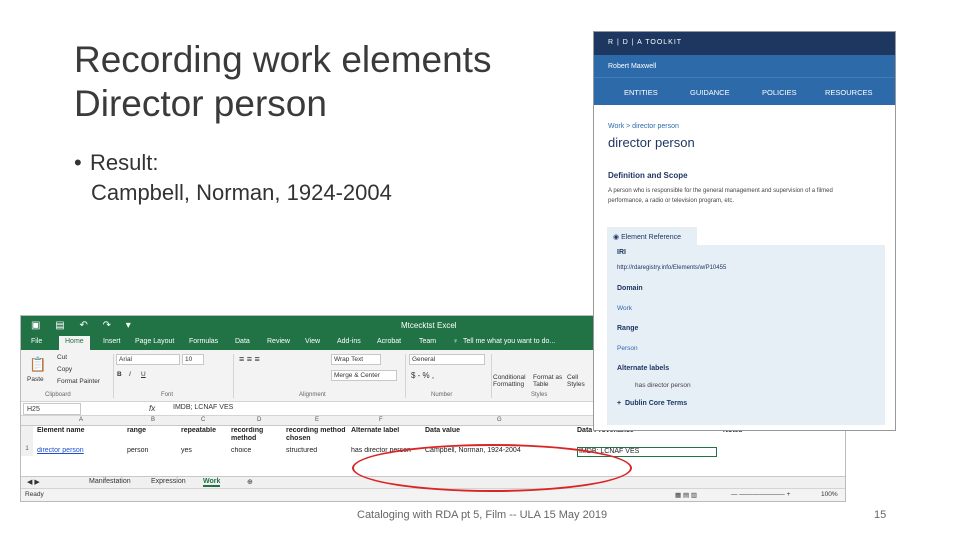 The width and height of the screenshot is (960, 540). I want to click on page-number: 15, so click(880, 515).